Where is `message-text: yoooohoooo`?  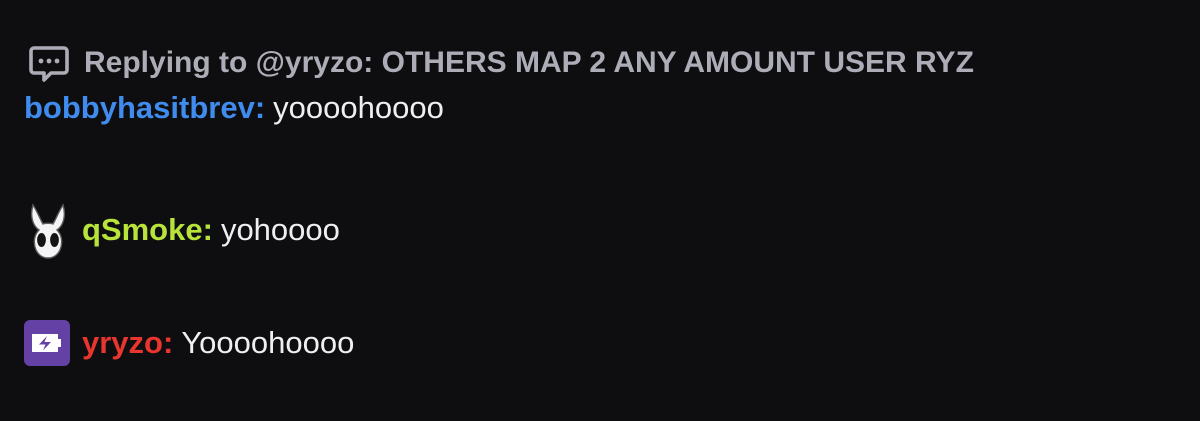
message-text: yoooohoooo is located at coordinates (358, 107).